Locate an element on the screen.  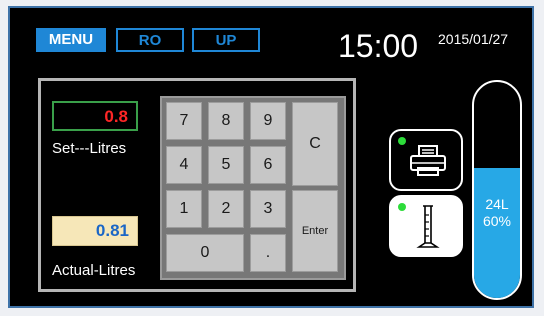
printer-button is located at coordinates (426, 160).